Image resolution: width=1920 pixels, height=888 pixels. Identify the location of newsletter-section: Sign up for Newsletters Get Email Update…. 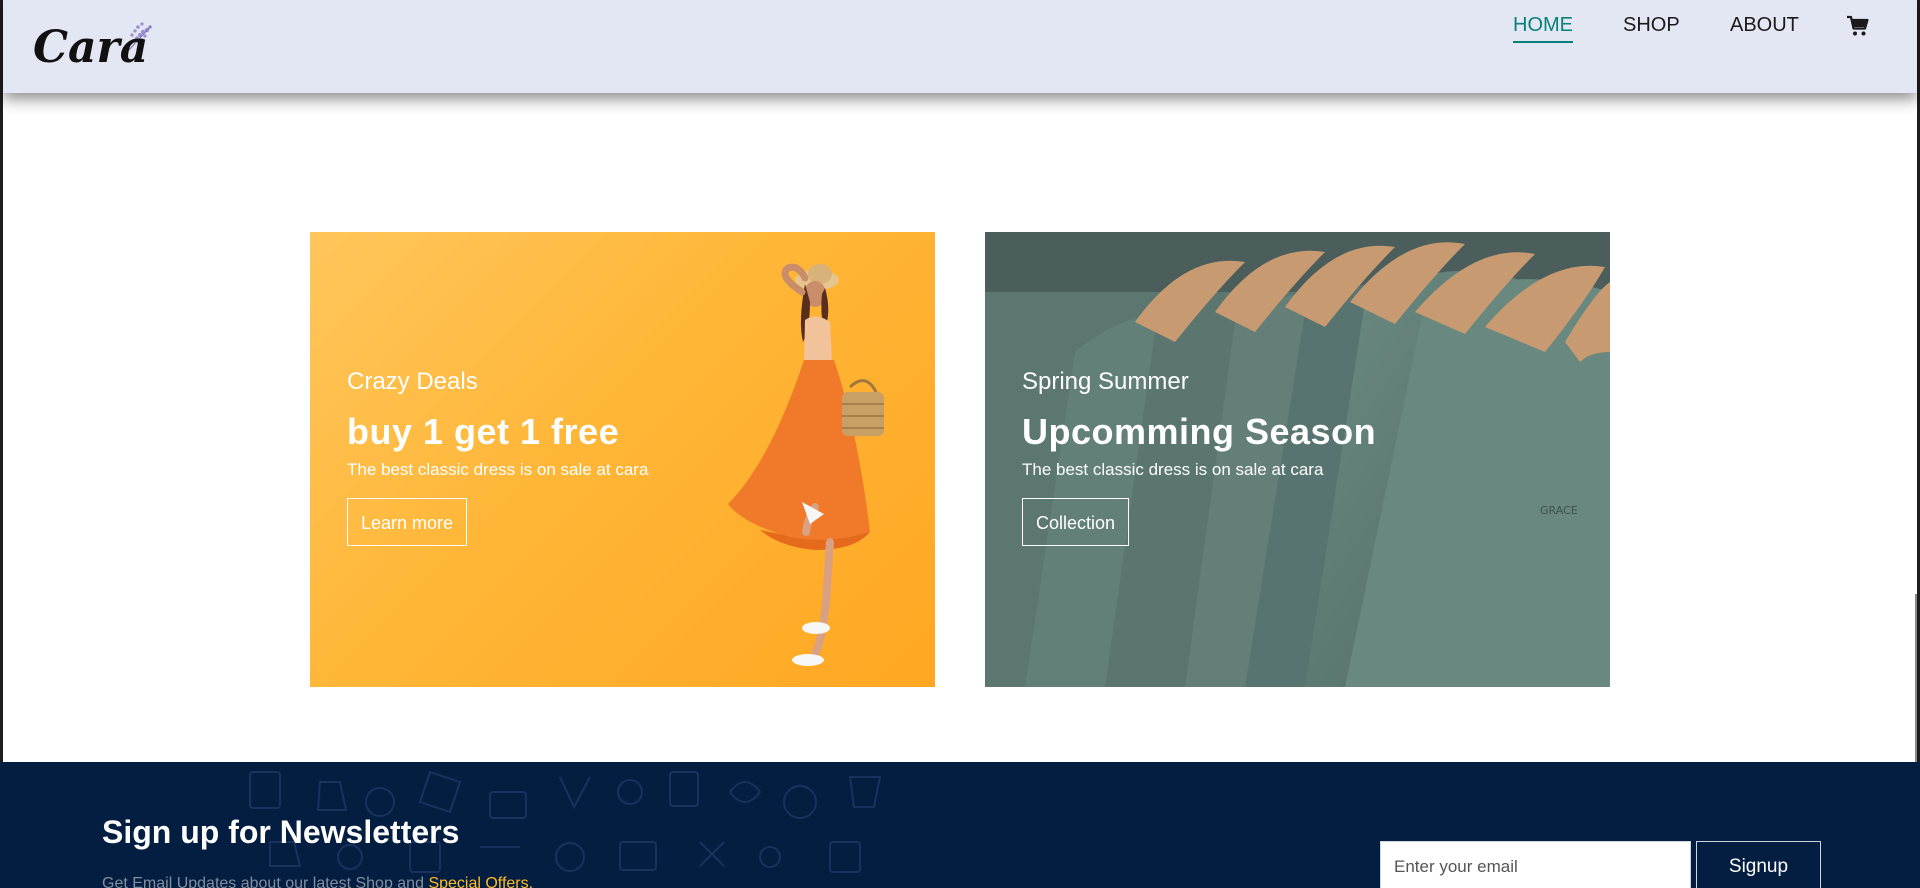
(960, 825).